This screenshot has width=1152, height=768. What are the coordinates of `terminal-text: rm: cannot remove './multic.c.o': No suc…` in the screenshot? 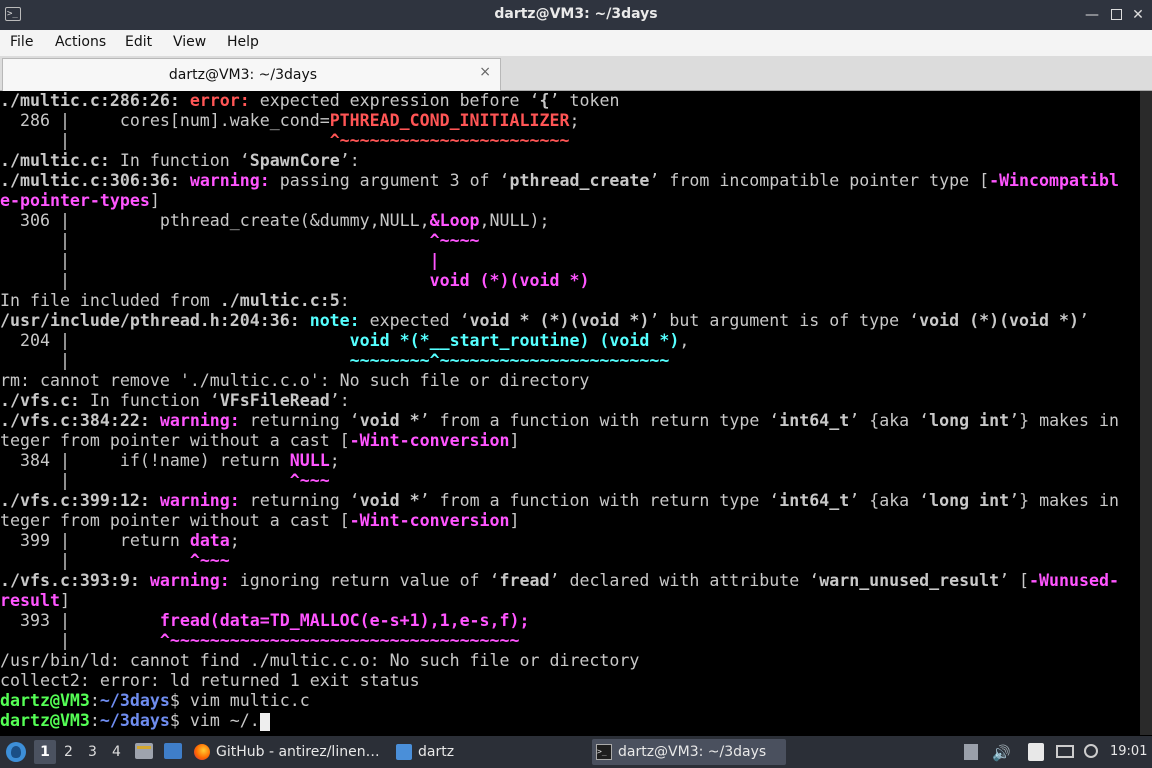 It's located at (295, 380).